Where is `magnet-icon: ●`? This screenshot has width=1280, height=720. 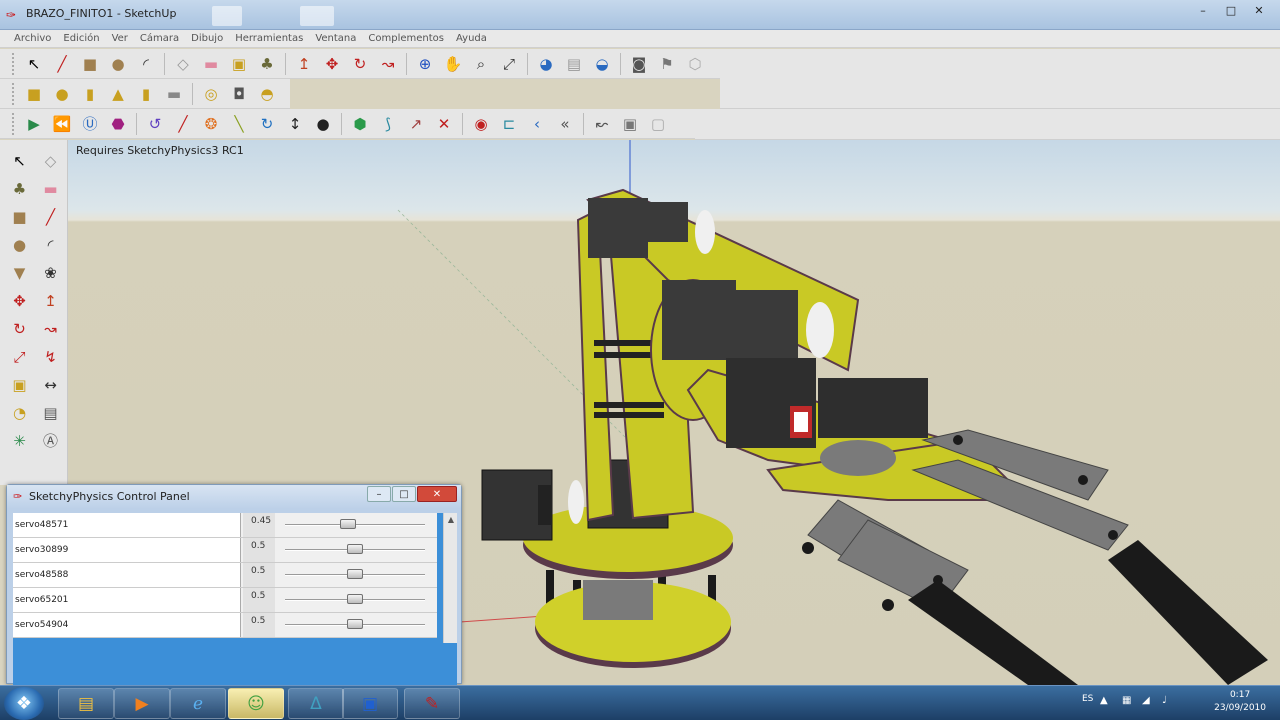 magnet-icon: ● is located at coordinates (323, 124).